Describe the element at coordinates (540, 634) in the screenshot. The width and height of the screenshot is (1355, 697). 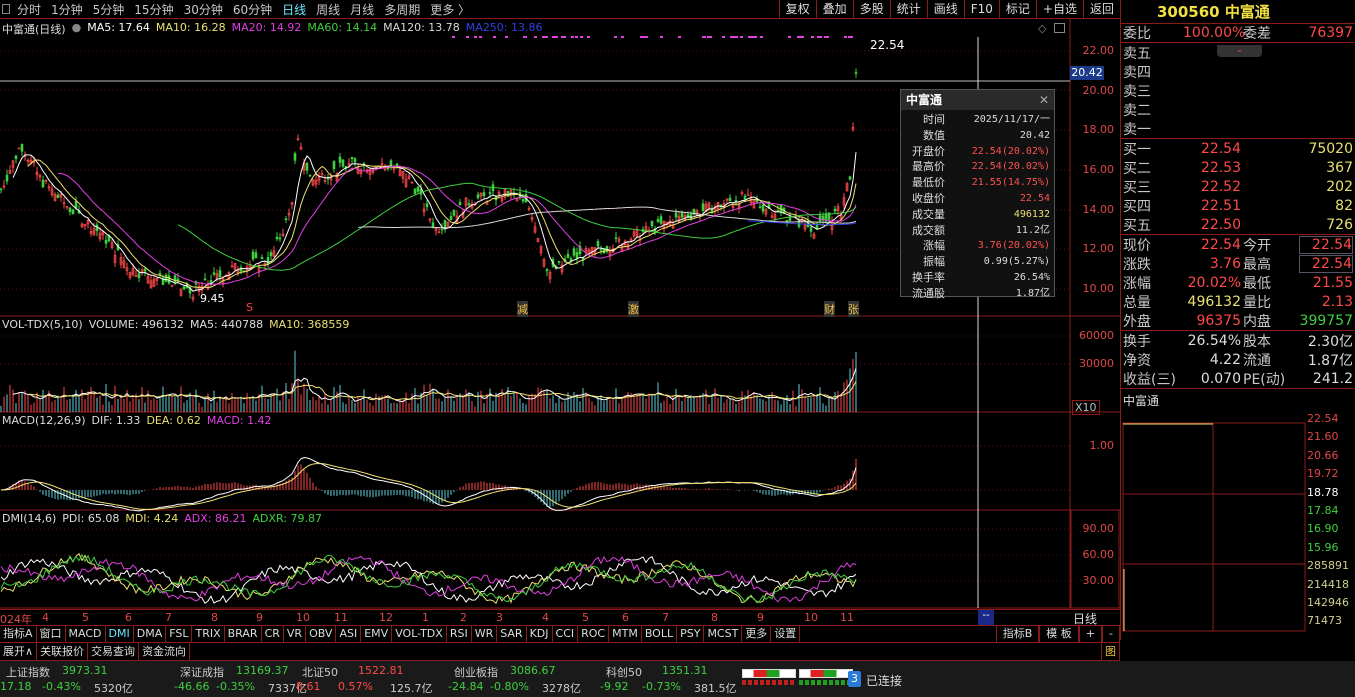
I see `indicator-tab: KDJ` at that location.